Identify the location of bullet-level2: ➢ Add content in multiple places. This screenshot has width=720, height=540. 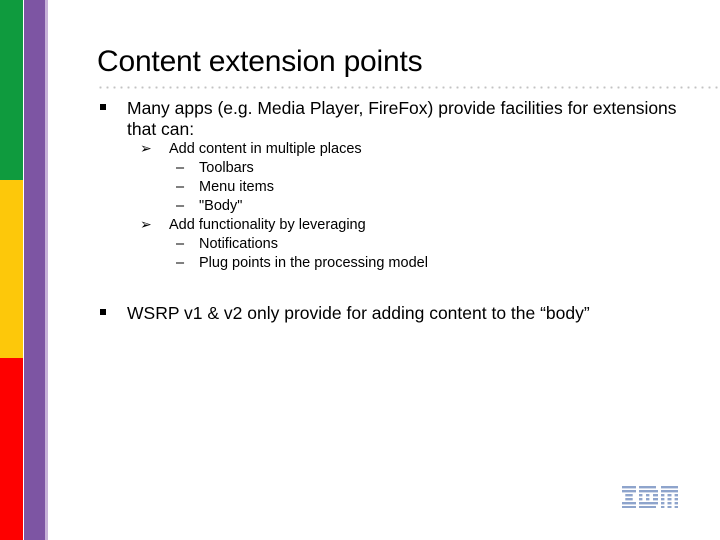
(402, 149).